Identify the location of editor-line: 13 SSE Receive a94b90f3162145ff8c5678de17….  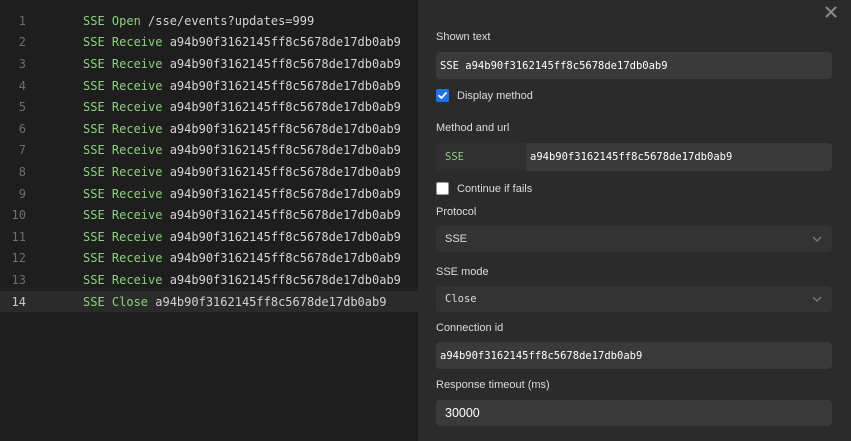
(209, 280).